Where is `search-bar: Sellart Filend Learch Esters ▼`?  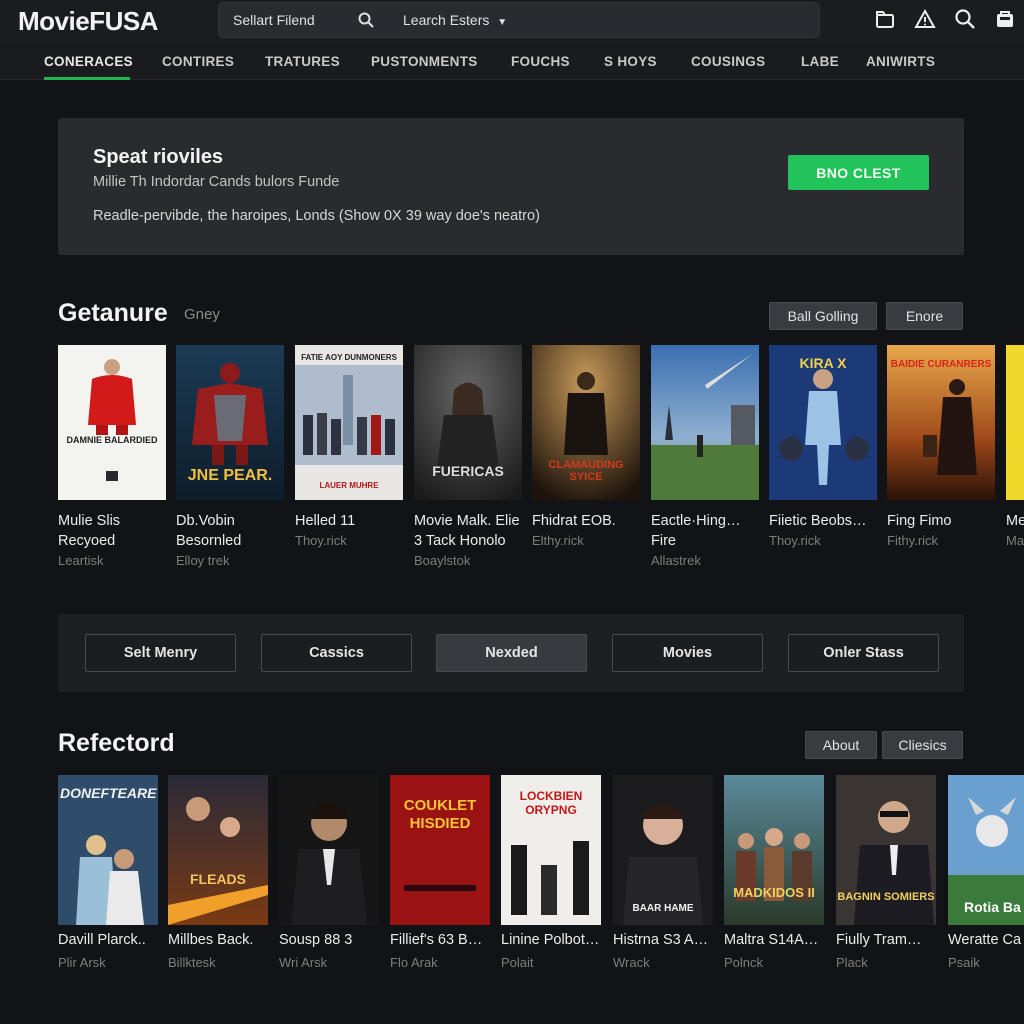 search-bar: Sellart Filend Learch Esters ▼ is located at coordinates (519, 20).